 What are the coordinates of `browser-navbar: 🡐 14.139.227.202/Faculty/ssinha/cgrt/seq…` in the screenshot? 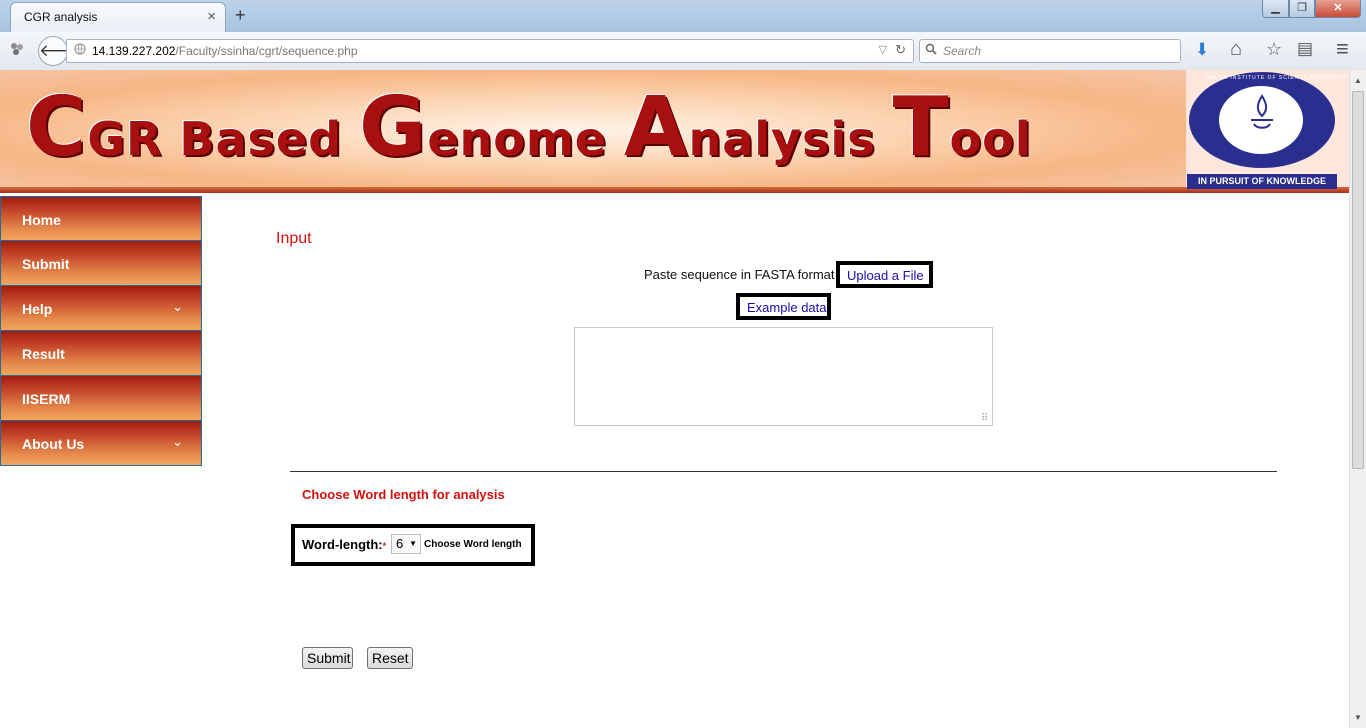 It's located at (683, 51).